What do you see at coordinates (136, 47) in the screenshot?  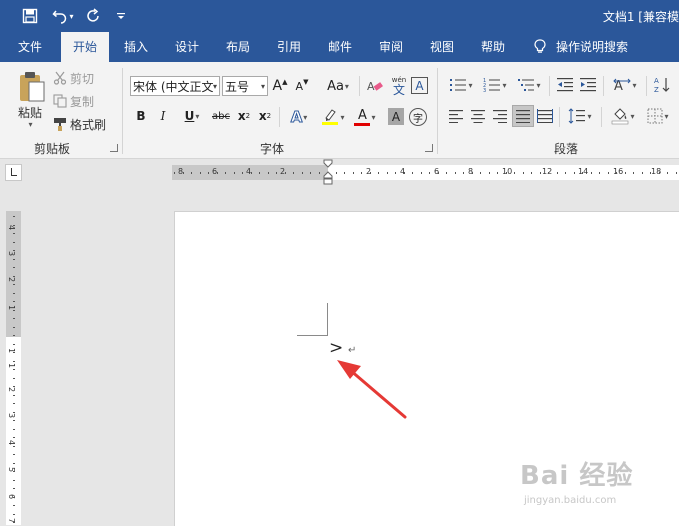 I see `tab-insert: 插入` at bounding box center [136, 47].